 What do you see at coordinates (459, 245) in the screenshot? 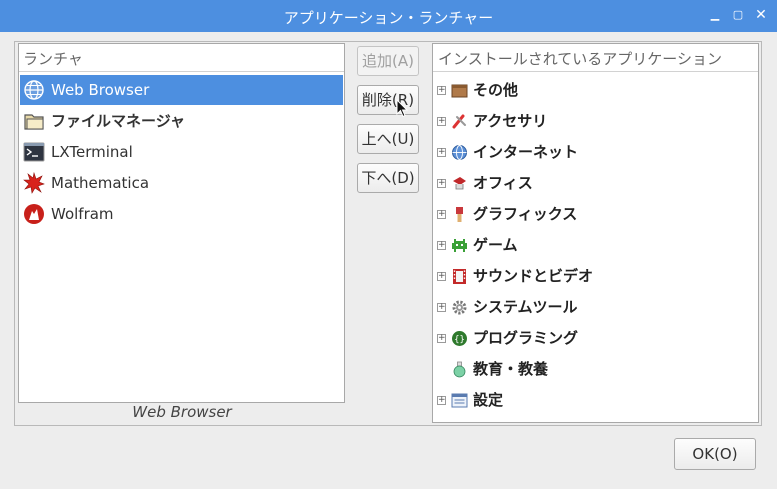
I see `game-icon` at bounding box center [459, 245].